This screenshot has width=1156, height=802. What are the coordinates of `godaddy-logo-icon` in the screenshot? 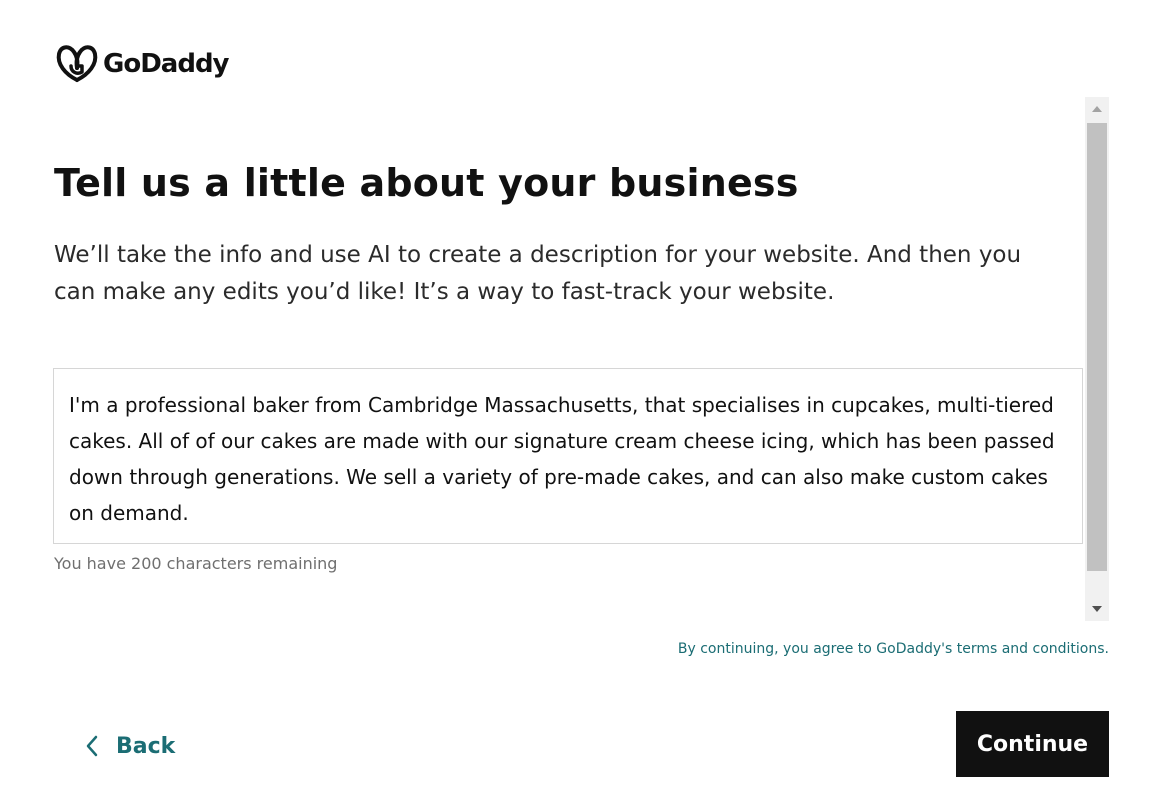 It's located at (77, 63).